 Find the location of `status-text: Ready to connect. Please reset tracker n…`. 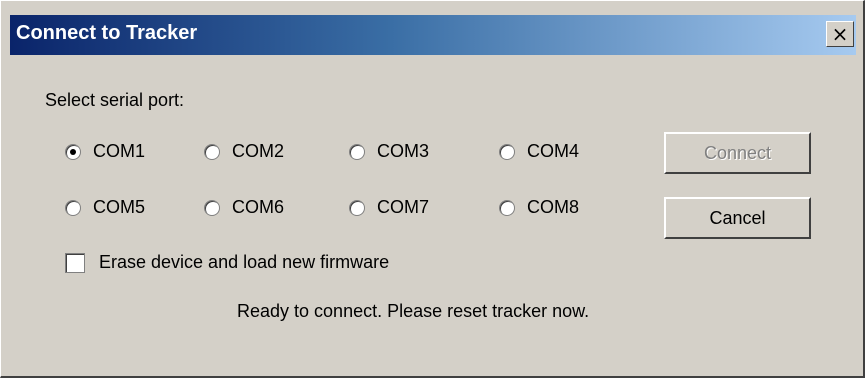

status-text: Ready to connect. Please reset tracker n… is located at coordinates (413, 311).